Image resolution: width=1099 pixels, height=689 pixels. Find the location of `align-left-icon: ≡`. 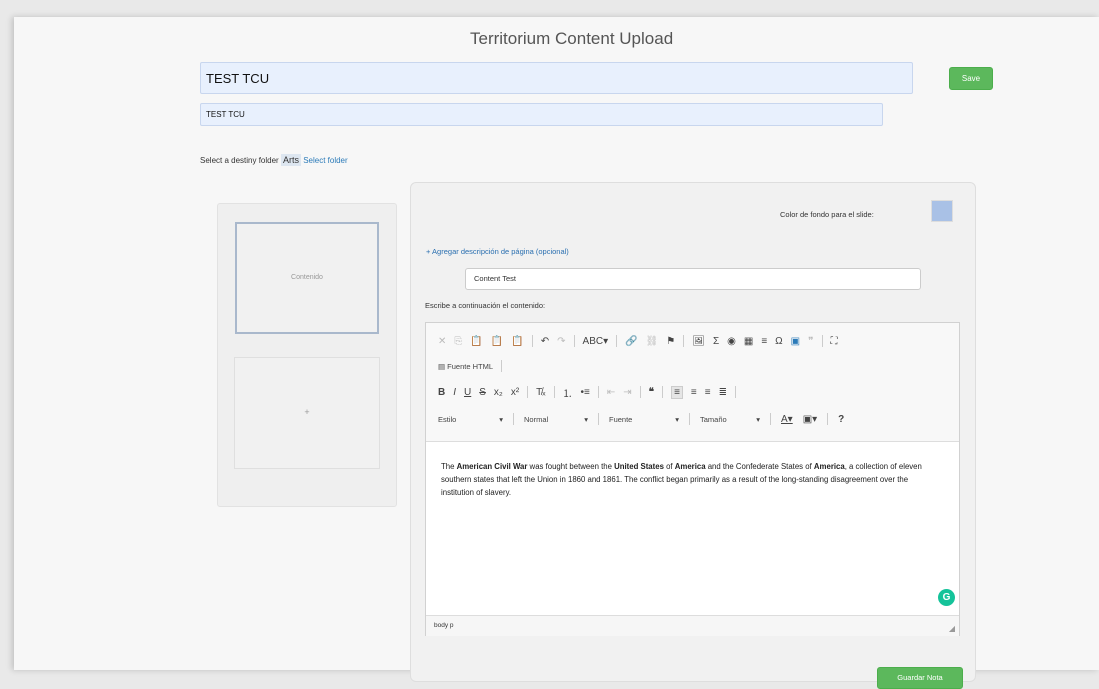

align-left-icon: ≡ is located at coordinates (677, 392).